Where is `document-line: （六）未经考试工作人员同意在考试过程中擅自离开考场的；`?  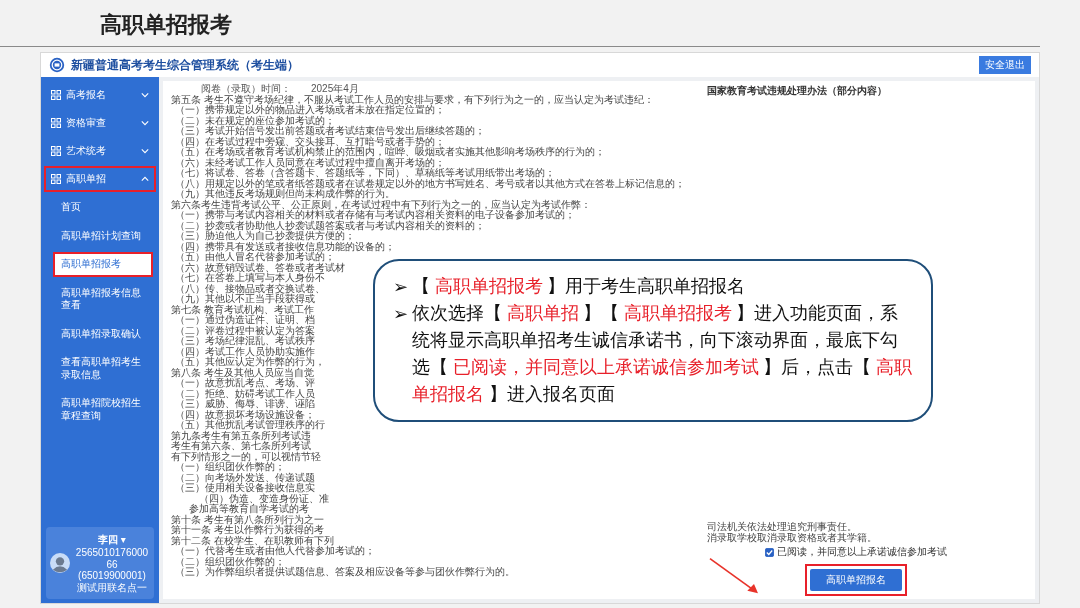 document-line: （六）未经考试工作人员同意在考试过程中擅自离开考场的； is located at coordinates (309, 162).